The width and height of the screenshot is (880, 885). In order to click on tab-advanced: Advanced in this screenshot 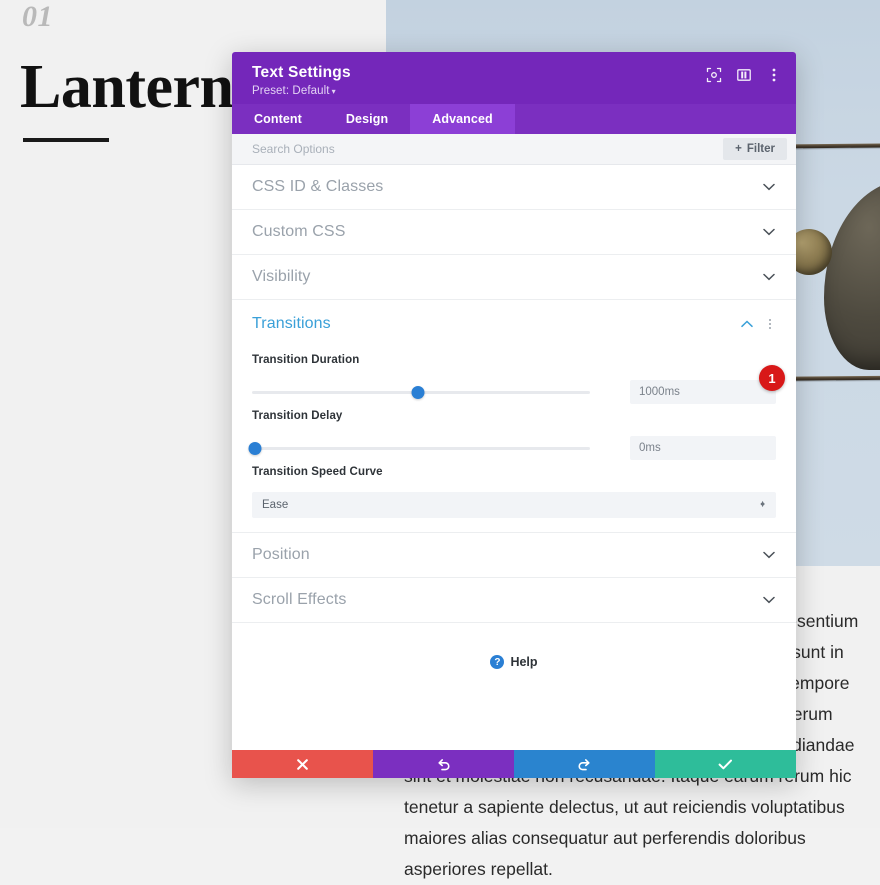, I will do `click(462, 119)`.